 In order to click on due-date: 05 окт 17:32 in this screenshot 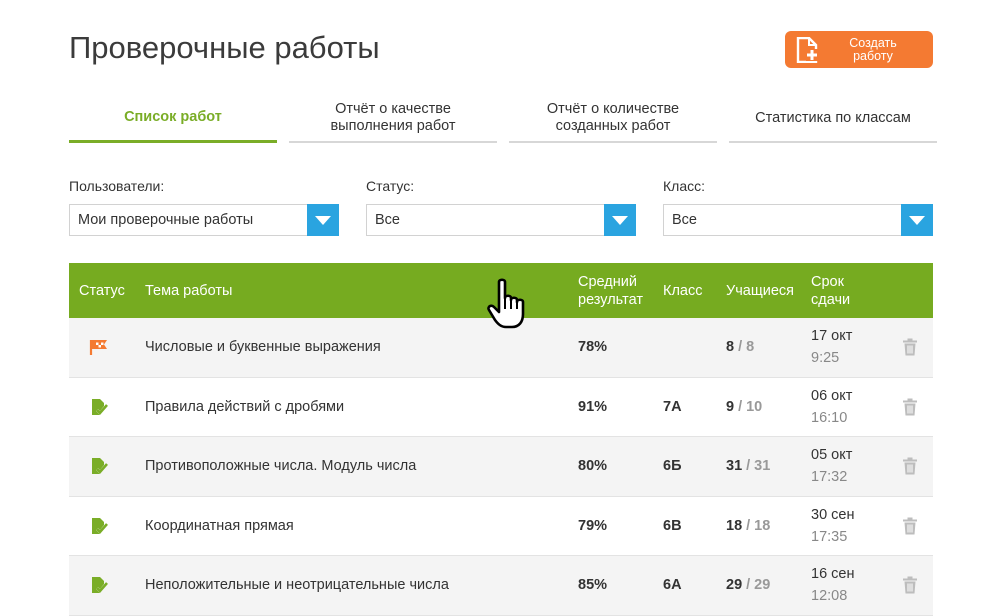, I will do `click(831, 466)`.